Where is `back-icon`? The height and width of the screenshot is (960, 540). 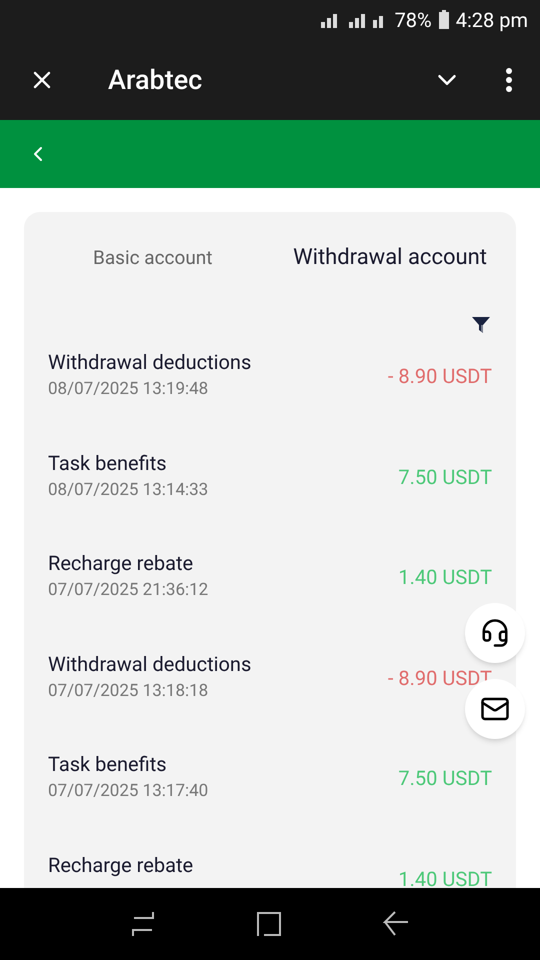
back-icon is located at coordinates (396, 924).